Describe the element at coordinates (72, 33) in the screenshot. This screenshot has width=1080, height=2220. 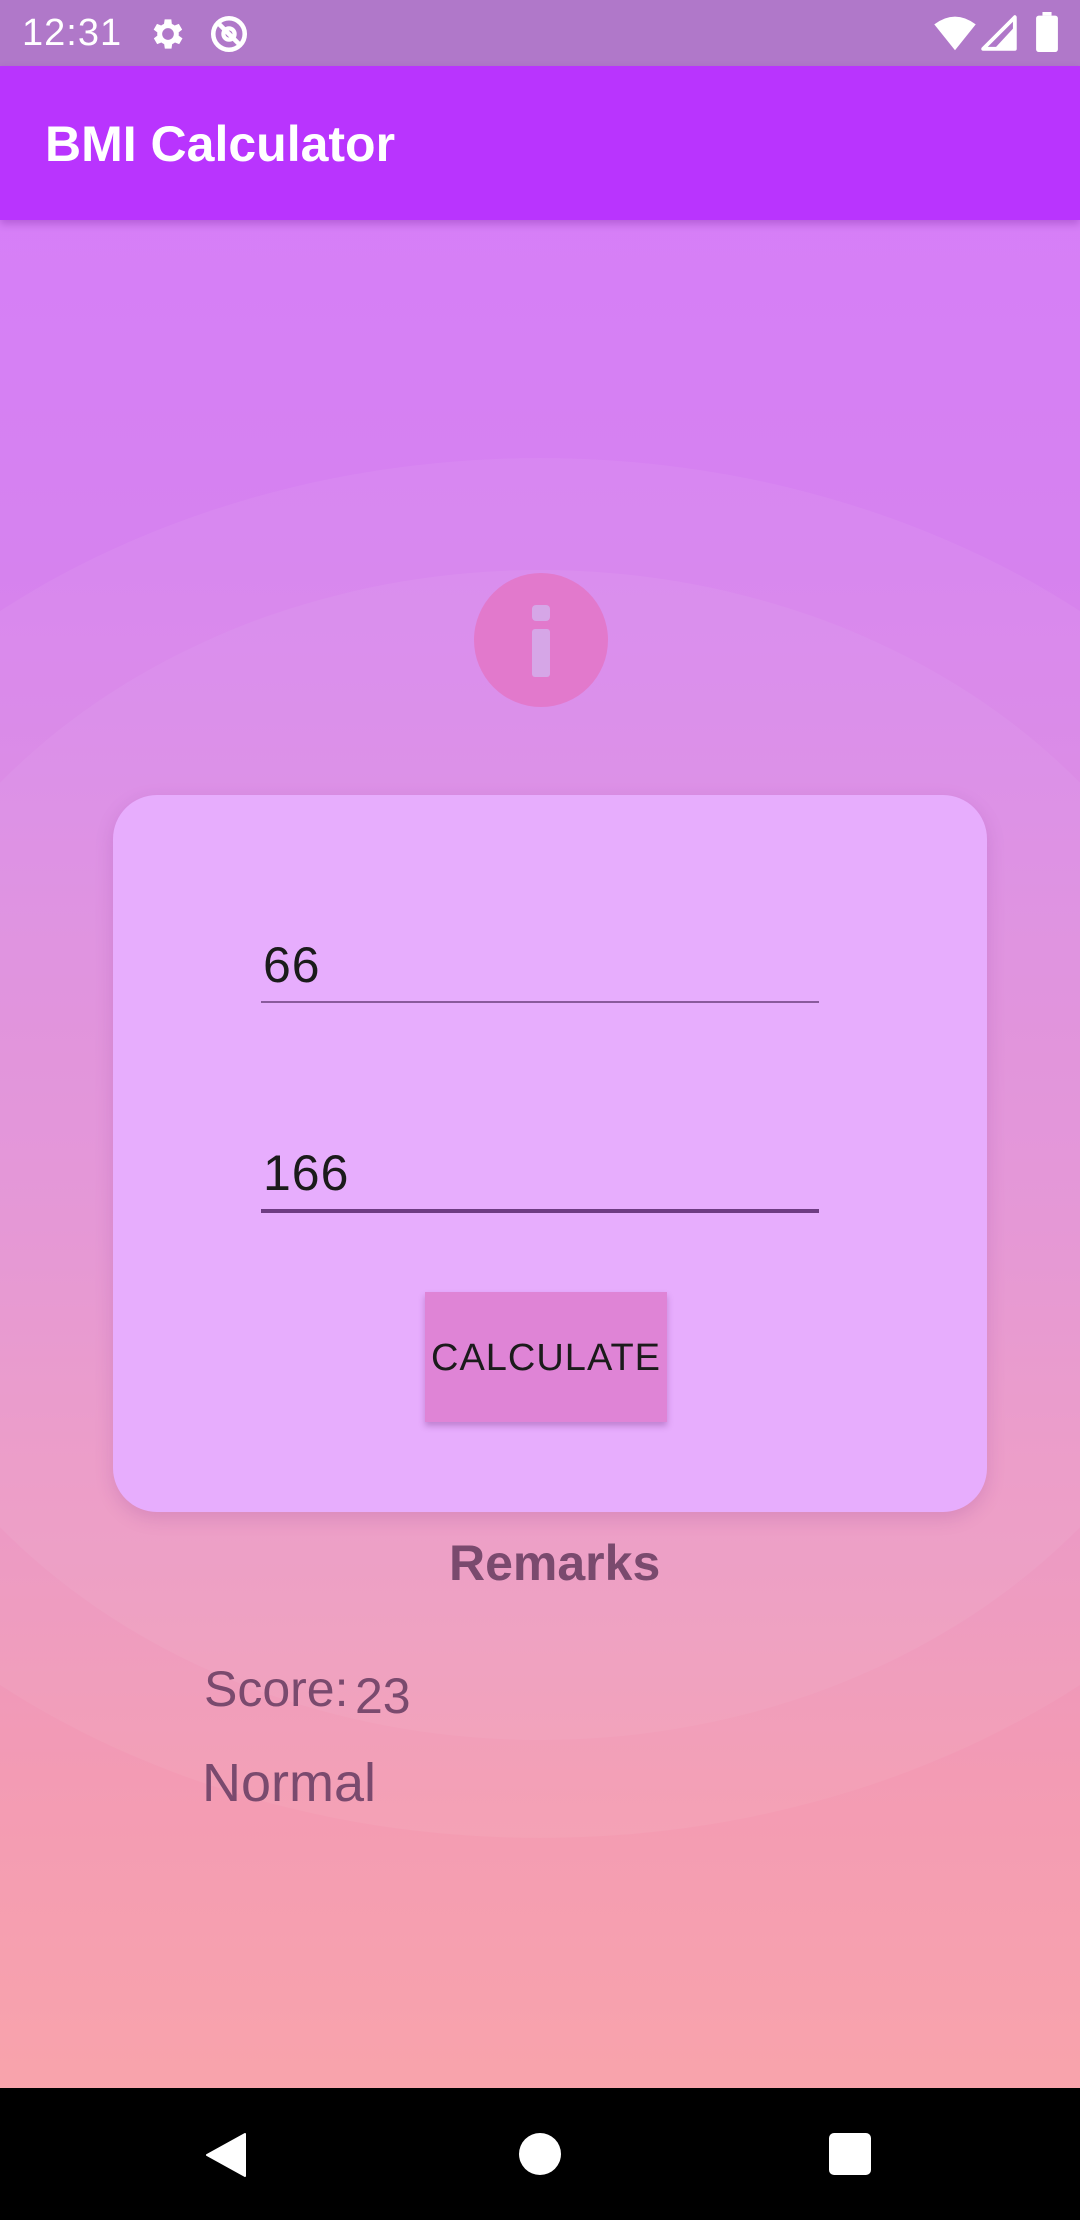
I see `status-time: 12:31` at that location.